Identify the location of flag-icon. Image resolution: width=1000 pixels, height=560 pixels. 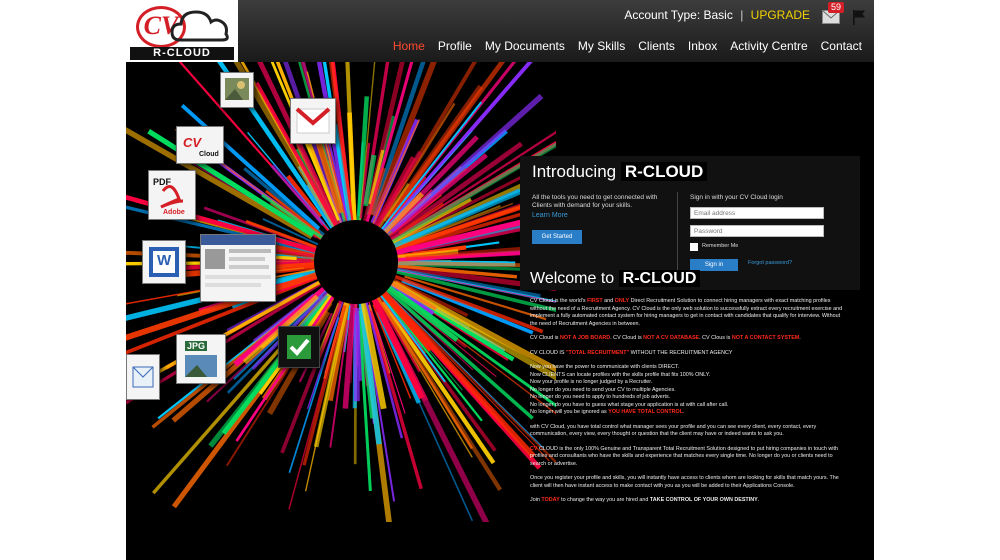
(859, 17).